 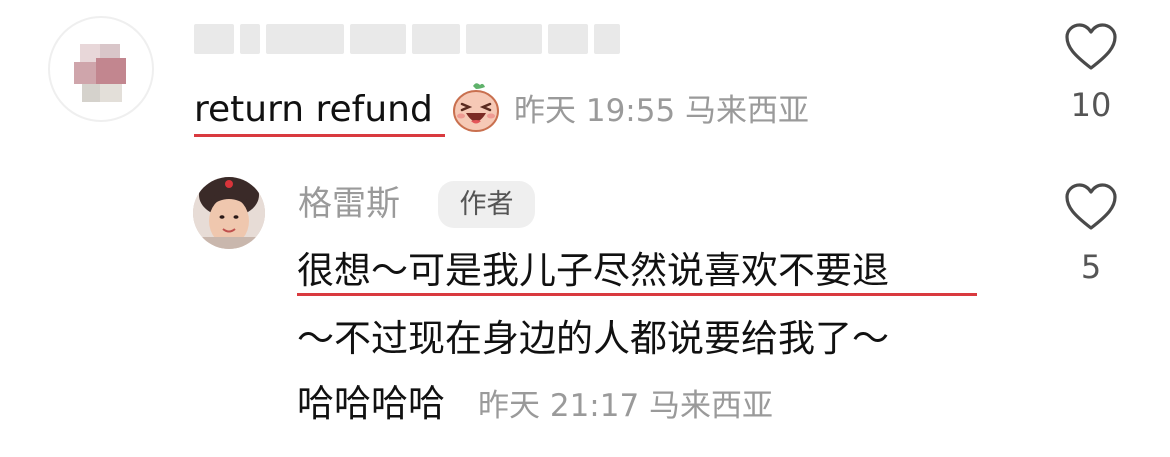 I want to click on reply-text-line-2: ～不过现在身边的人都说要给我了～, so click(x=593, y=338).